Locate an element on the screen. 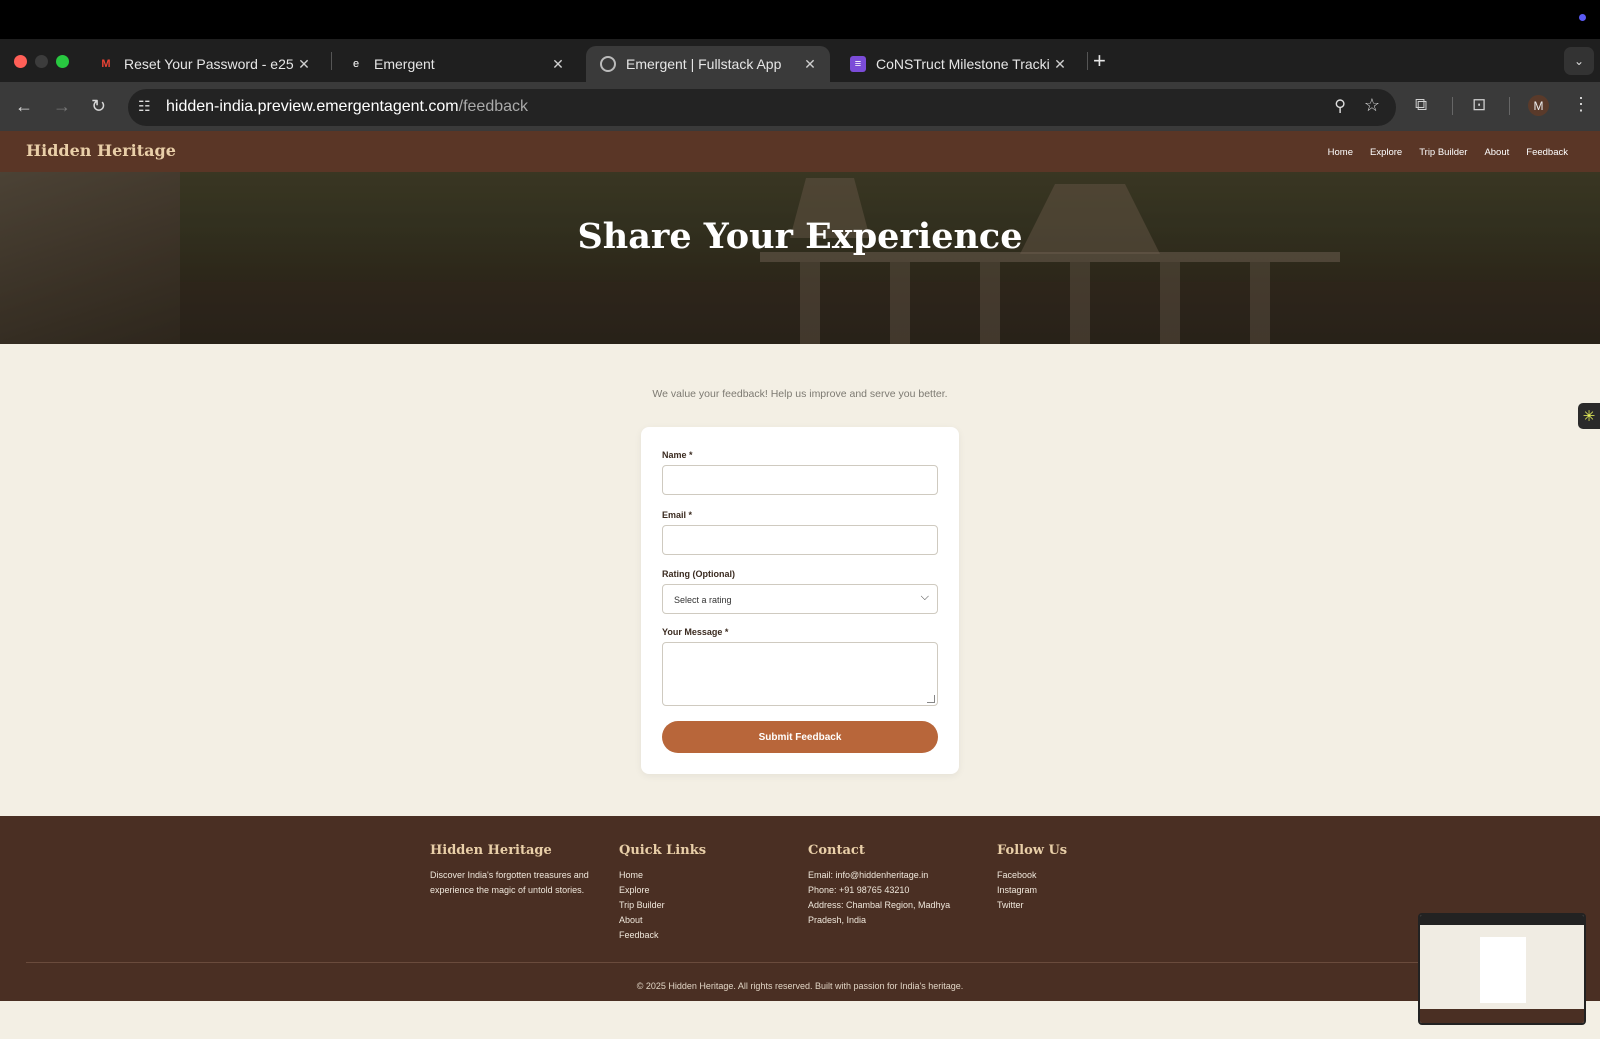  footer-follow: Follow Us Facebook Instagram Twitter is located at coordinates (1032, 878).